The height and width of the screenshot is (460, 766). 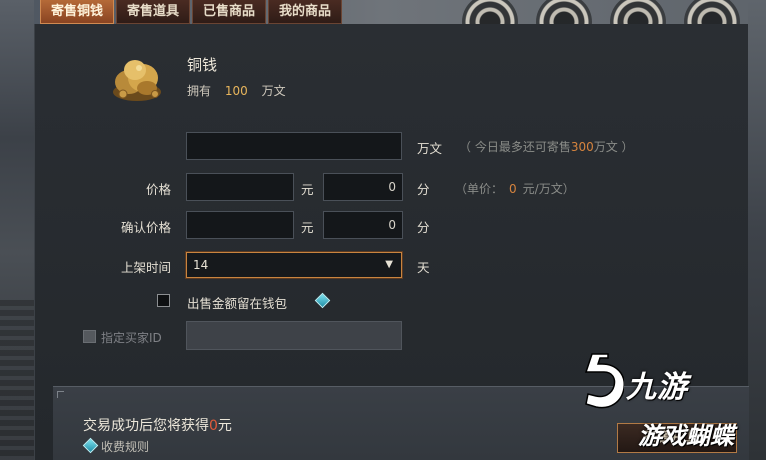 I want to click on price-fen-unit: 分, so click(x=423, y=189).